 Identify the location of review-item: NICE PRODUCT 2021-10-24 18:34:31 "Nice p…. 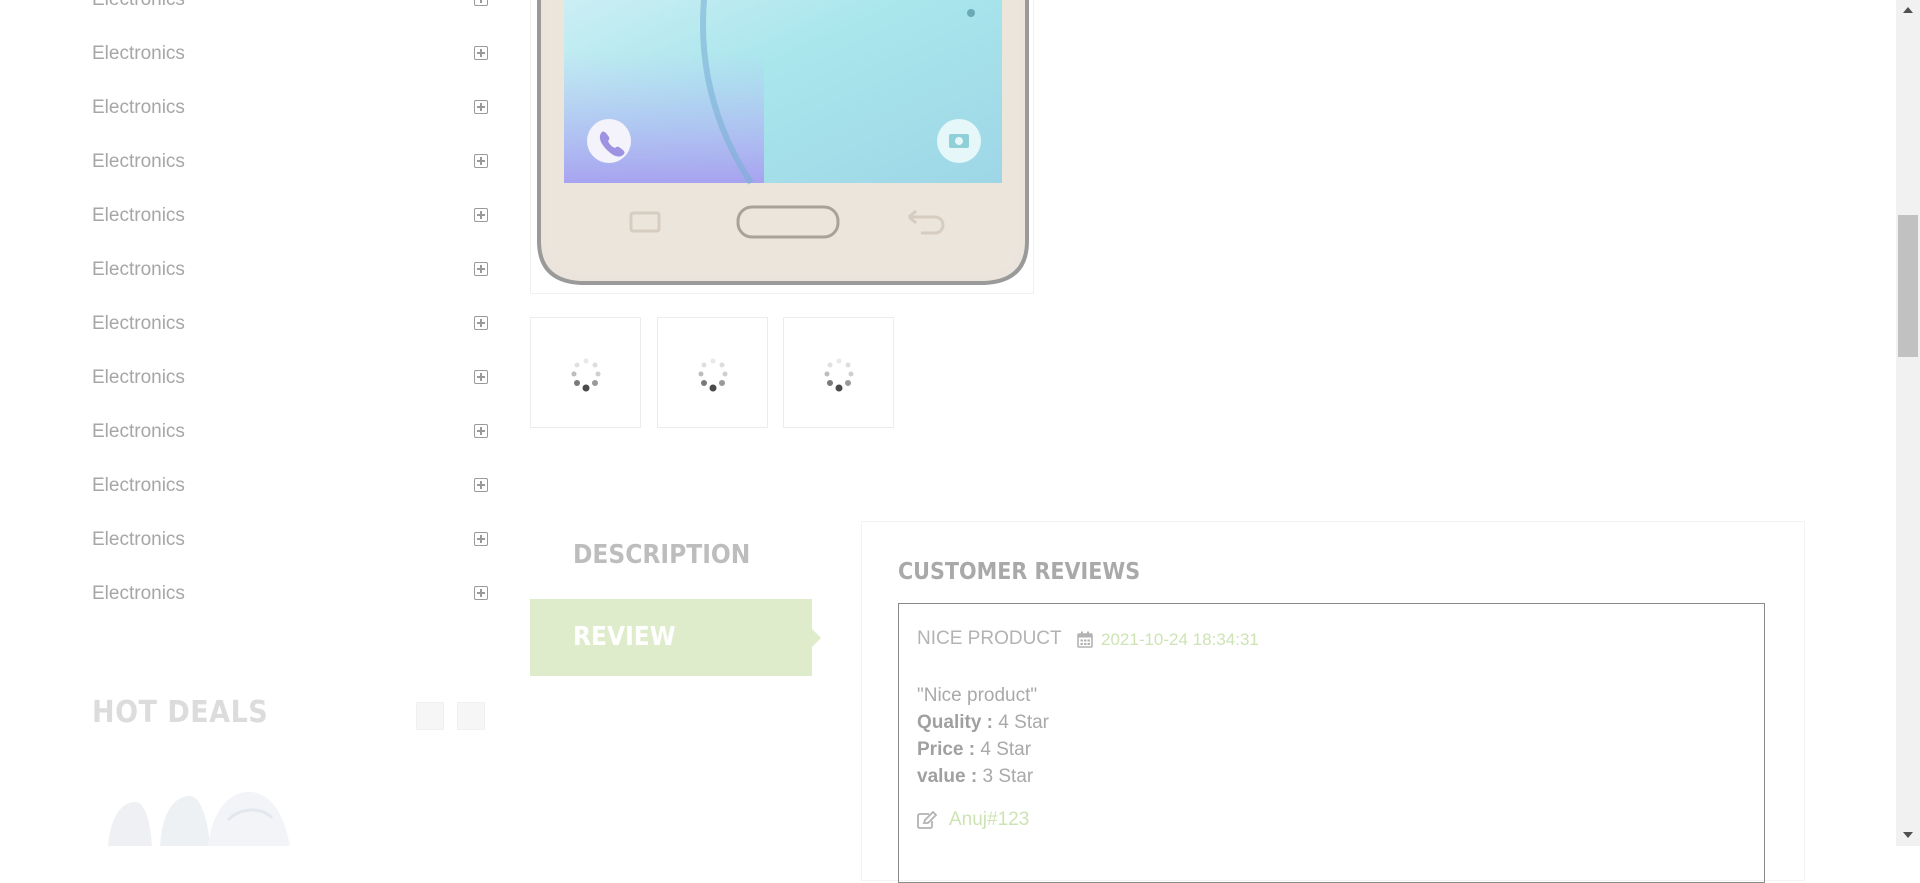
(1331, 743).